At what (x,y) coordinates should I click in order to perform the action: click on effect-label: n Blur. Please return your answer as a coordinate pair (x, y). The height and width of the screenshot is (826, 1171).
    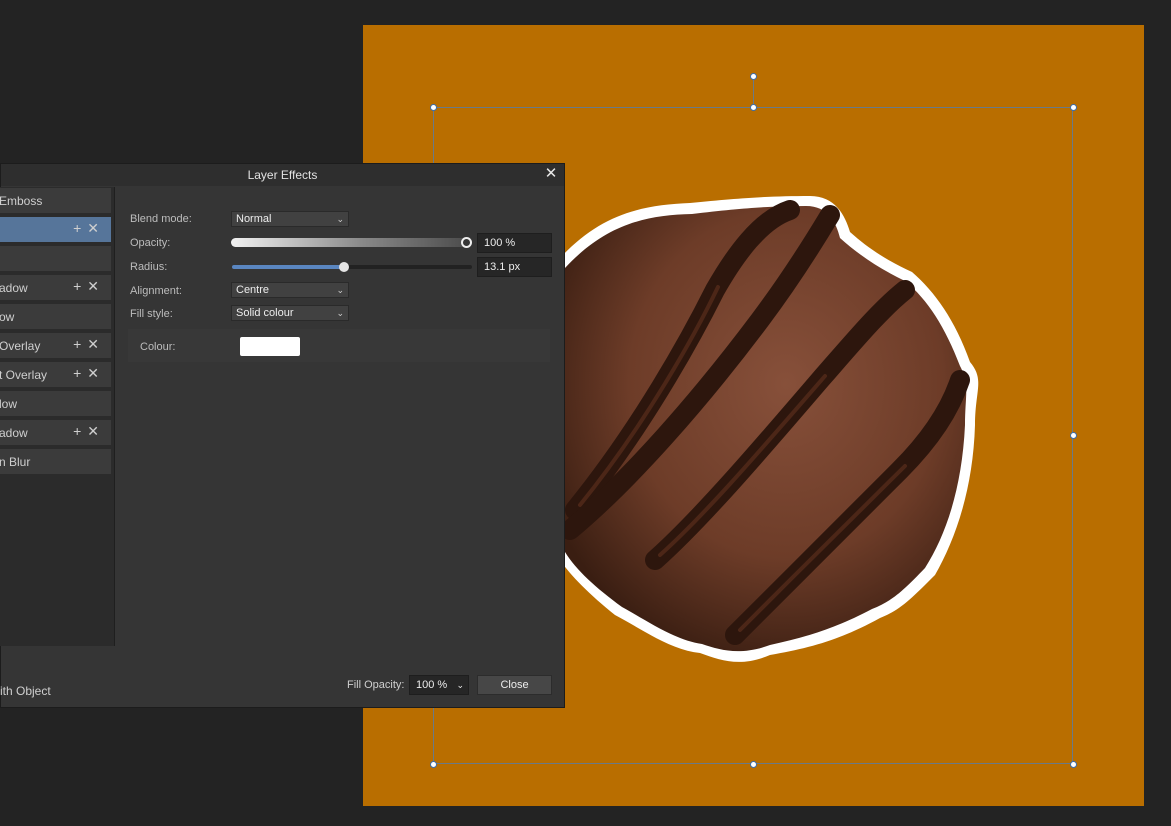
    Looking at the image, I should click on (15, 462).